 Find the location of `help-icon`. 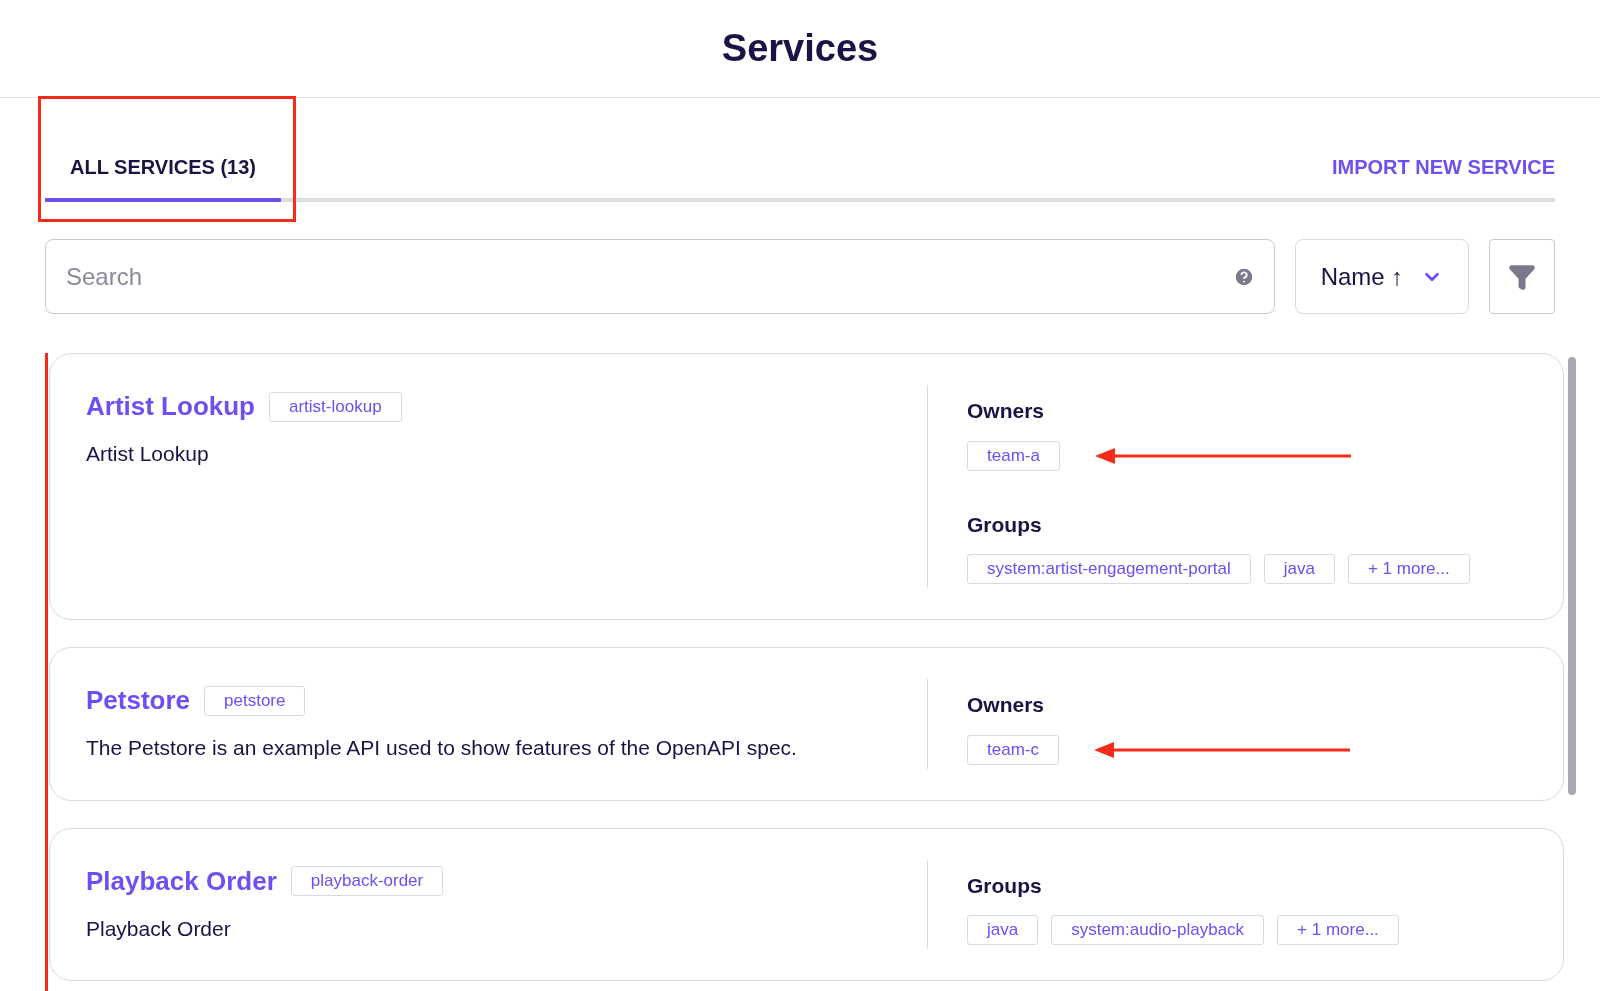

help-icon is located at coordinates (1244, 276).